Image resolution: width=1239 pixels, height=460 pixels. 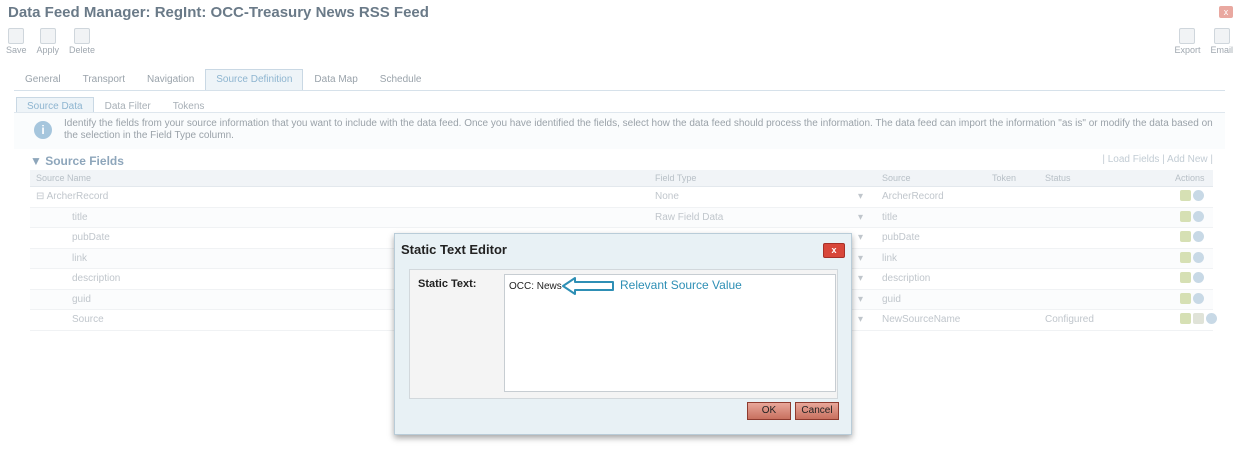 What do you see at coordinates (64, 178) in the screenshot?
I see `col-source-name: Source Name` at bounding box center [64, 178].